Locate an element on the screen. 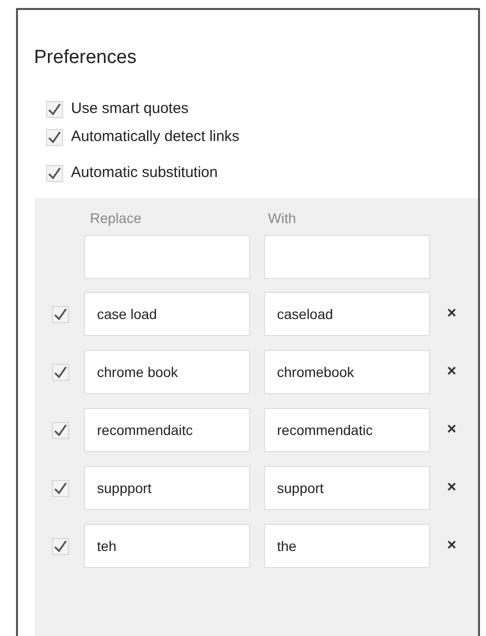 The width and height of the screenshot is (486, 636). column-header: Replace is located at coordinates (115, 218).